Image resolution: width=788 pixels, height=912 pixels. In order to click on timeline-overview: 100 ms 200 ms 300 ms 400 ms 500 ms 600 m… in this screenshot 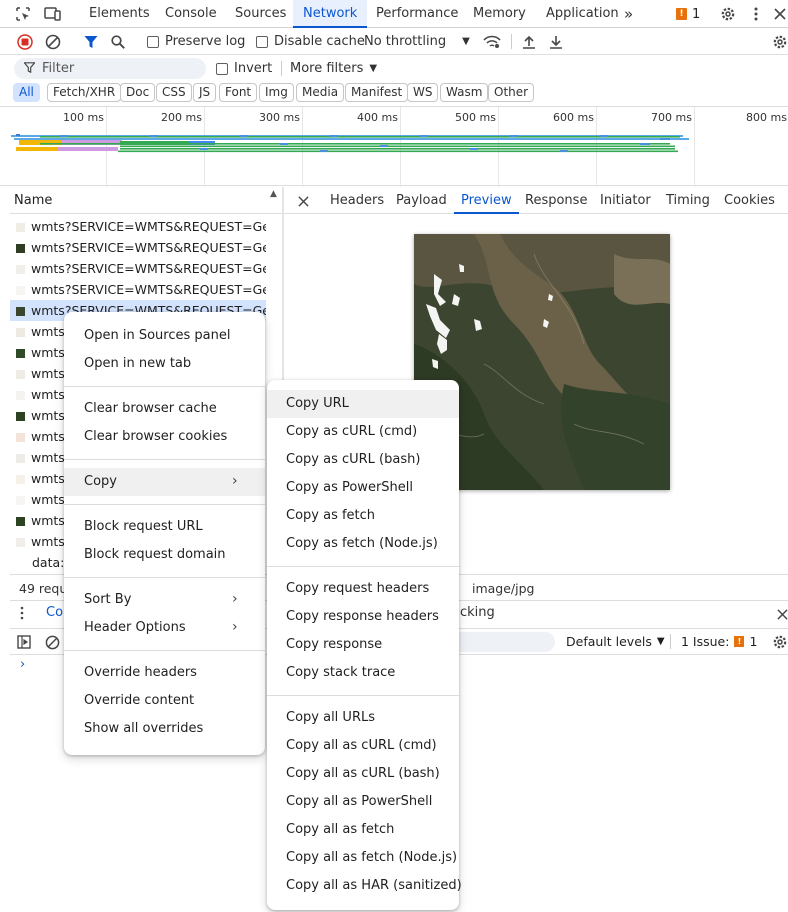, I will do `click(394, 146)`.